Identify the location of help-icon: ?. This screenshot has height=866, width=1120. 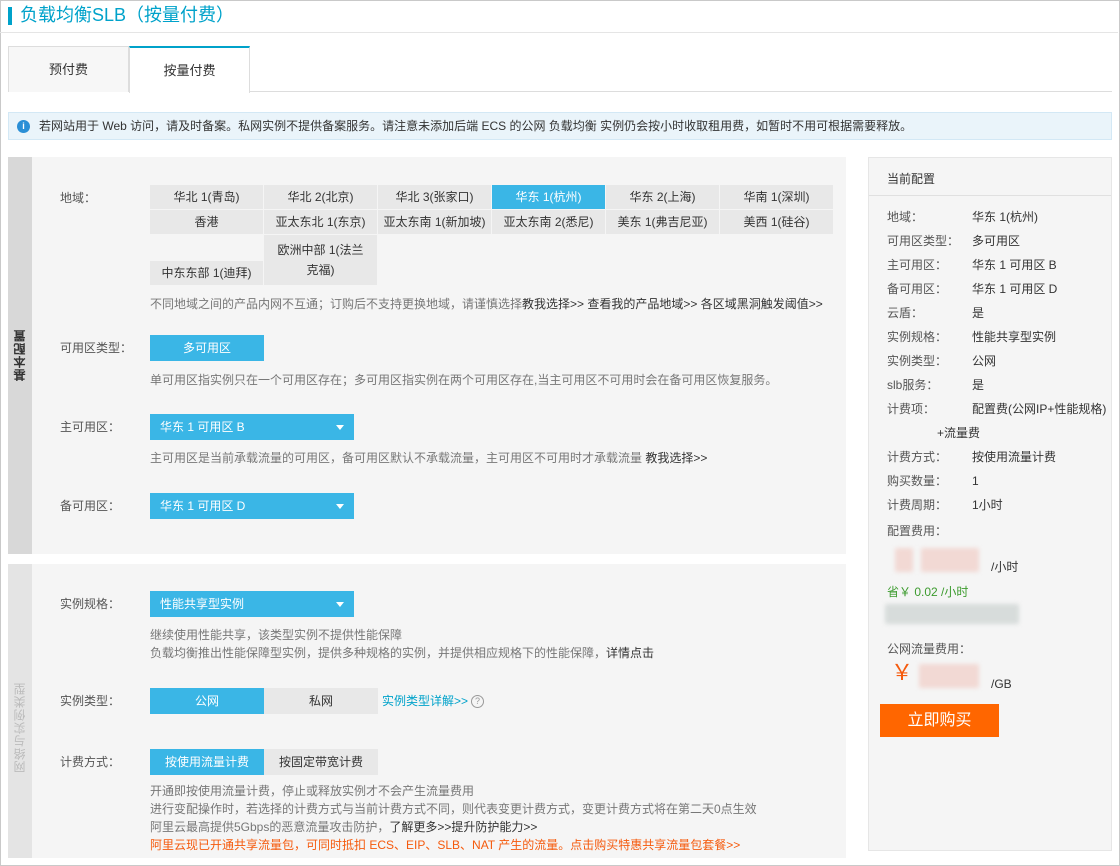
(477, 701).